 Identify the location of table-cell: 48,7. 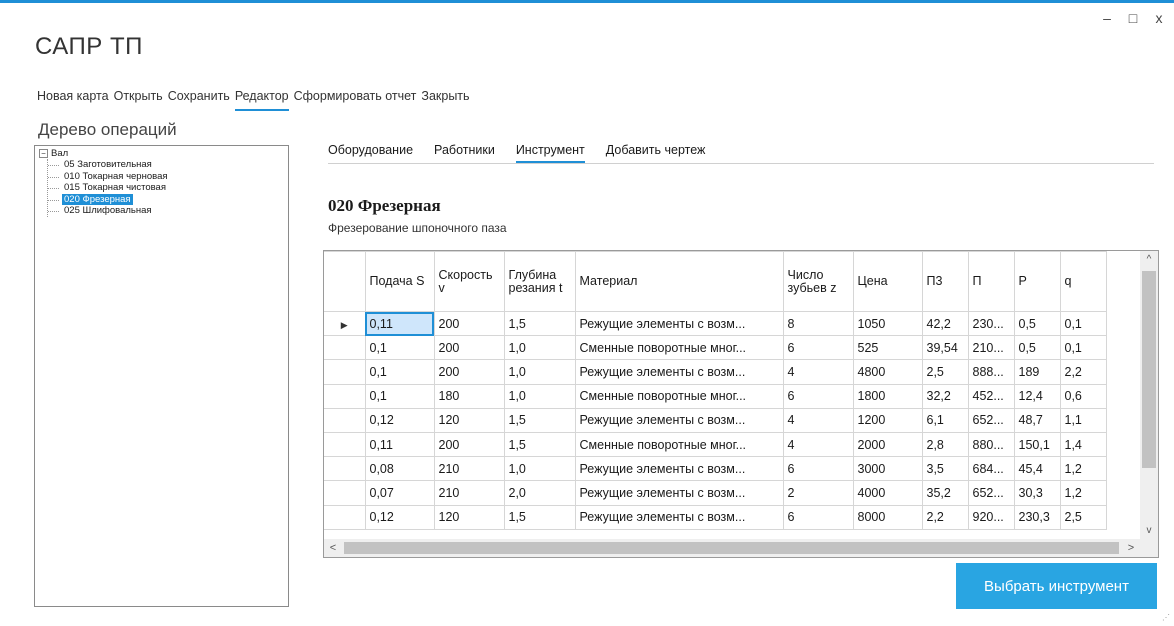
(1037, 420).